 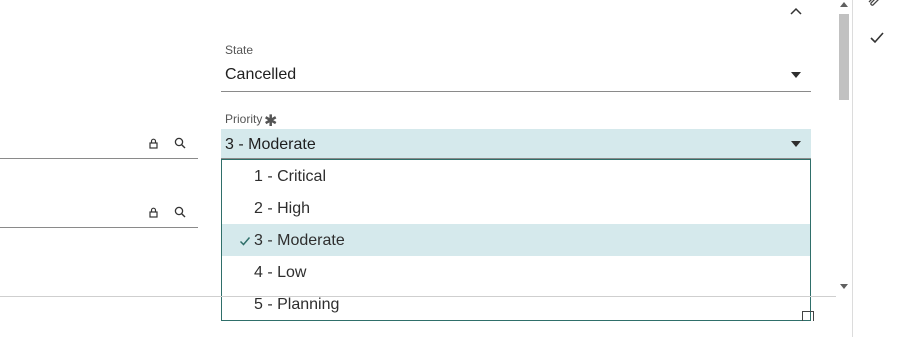 What do you see at coordinates (516, 240) in the screenshot?
I see `priority-option-selected: 3 - Moderate` at bounding box center [516, 240].